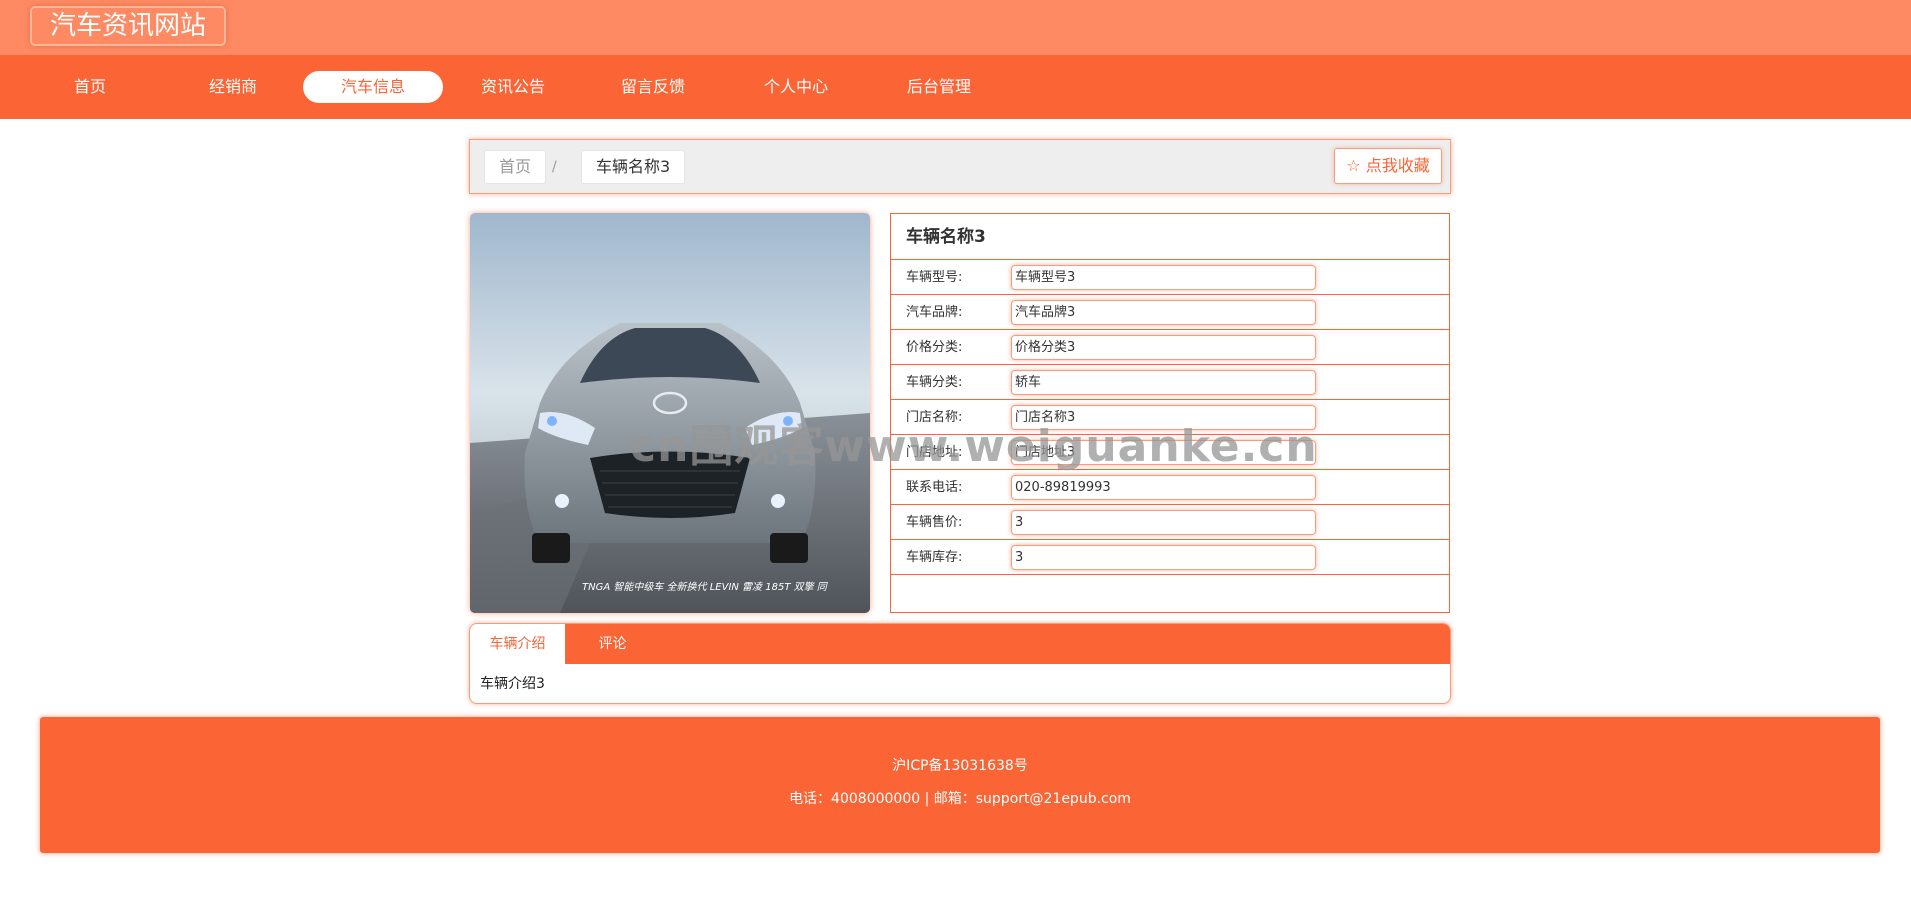 This screenshot has width=1911, height=905. What do you see at coordinates (934, 417) in the screenshot?
I see `field-label: 门店名称:` at bounding box center [934, 417].